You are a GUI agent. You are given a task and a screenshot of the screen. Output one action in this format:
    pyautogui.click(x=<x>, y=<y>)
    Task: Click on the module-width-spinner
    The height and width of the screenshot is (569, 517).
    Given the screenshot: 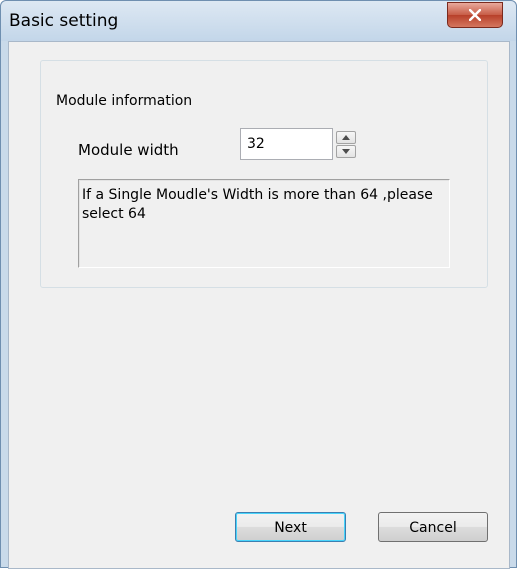 What is the action you would take?
    pyautogui.click(x=347, y=145)
    